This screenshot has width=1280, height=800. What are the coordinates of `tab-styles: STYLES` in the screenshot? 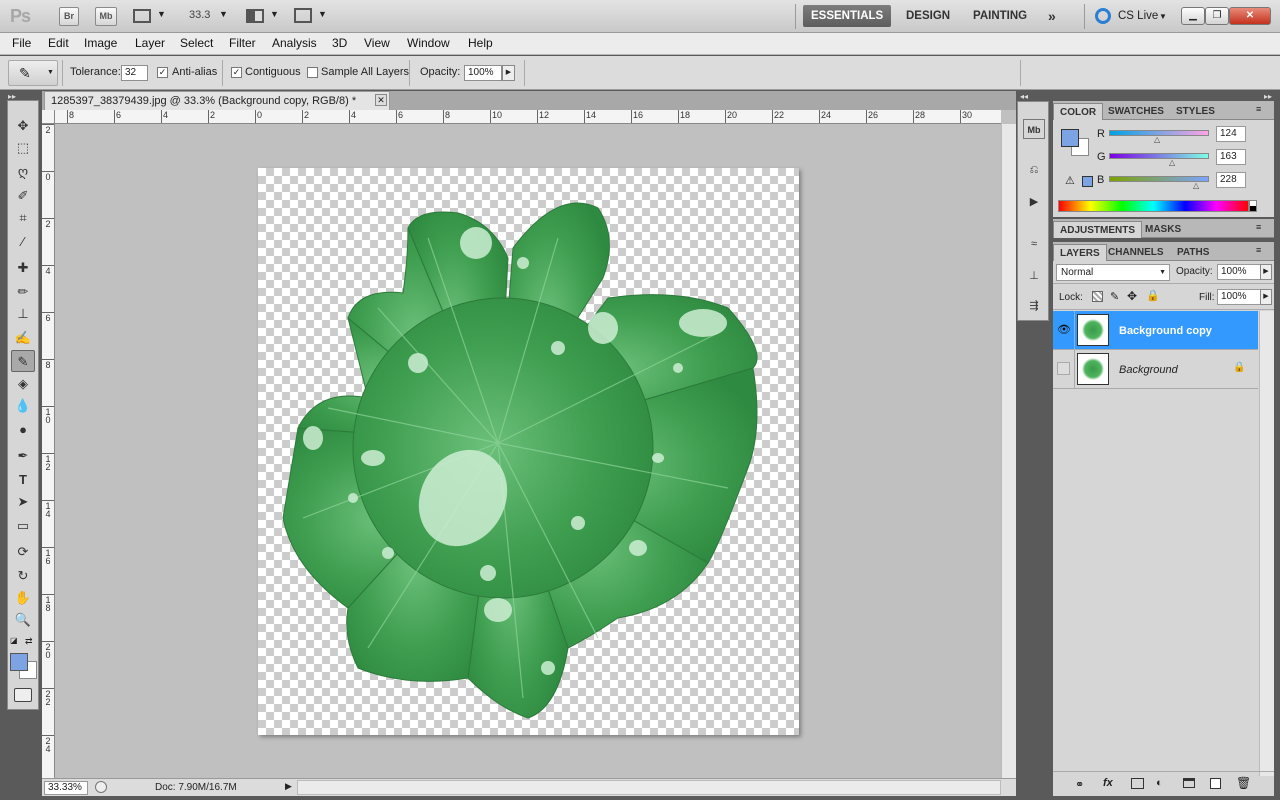 It's located at (1195, 111).